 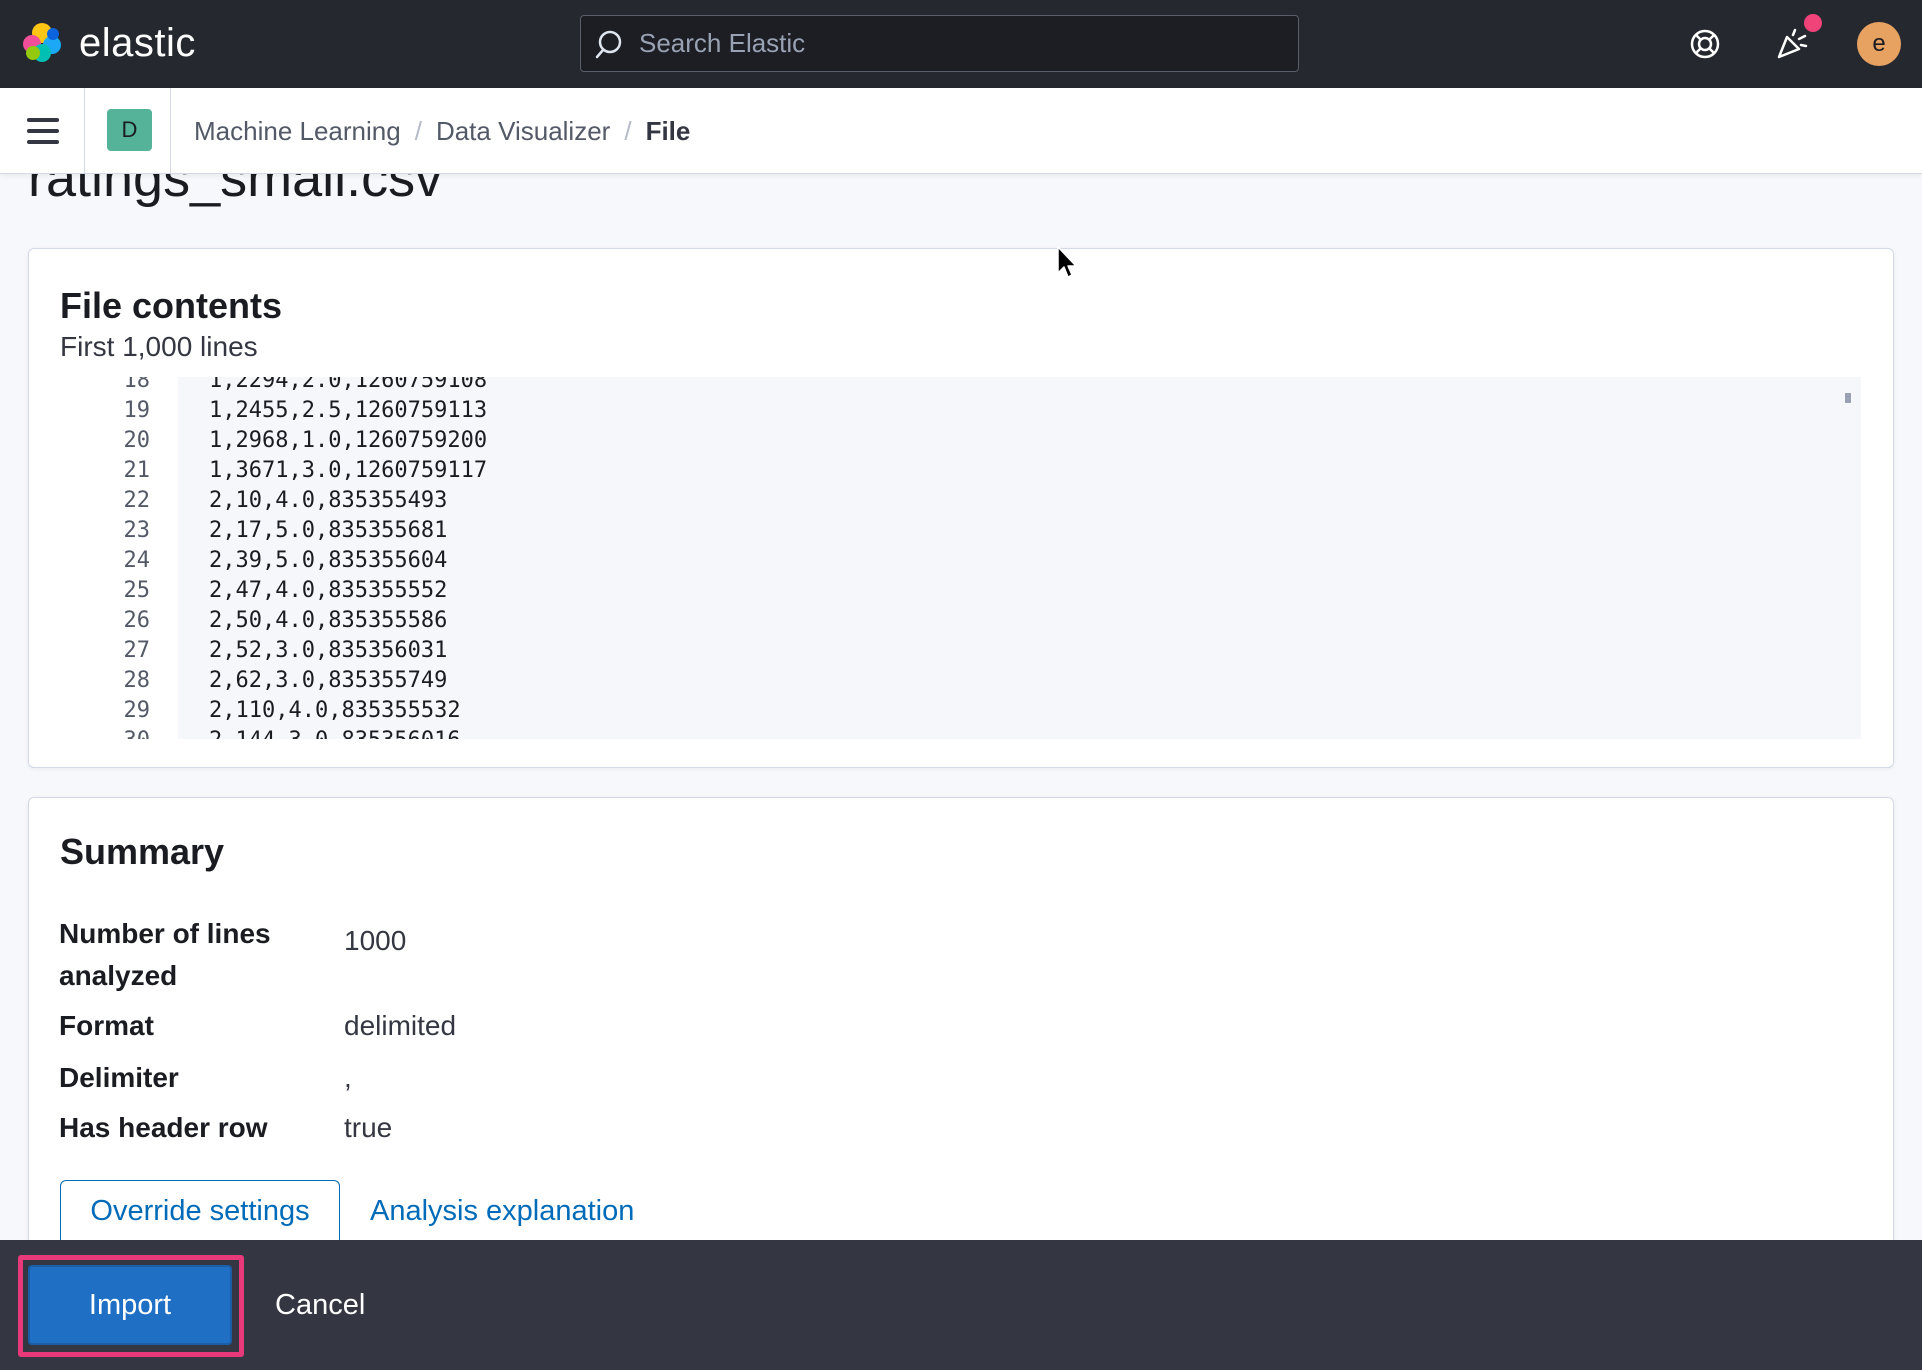 What do you see at coordinates (1792, 43) in the screenshot?
I see `cheer-icon` at bounding box center [1792, 43].